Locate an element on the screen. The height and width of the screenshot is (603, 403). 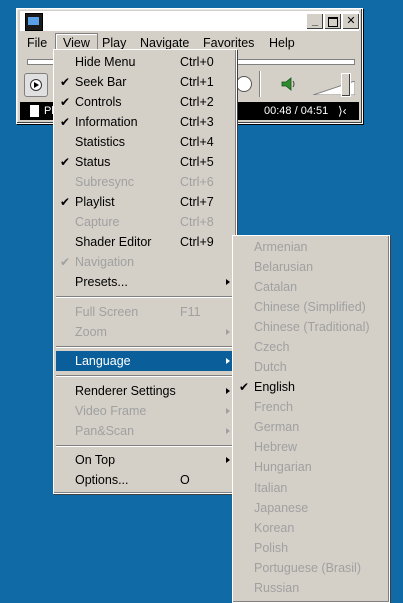
menu-item-renderer-settings: Renderer Settings is located at coordinates (145, 391).